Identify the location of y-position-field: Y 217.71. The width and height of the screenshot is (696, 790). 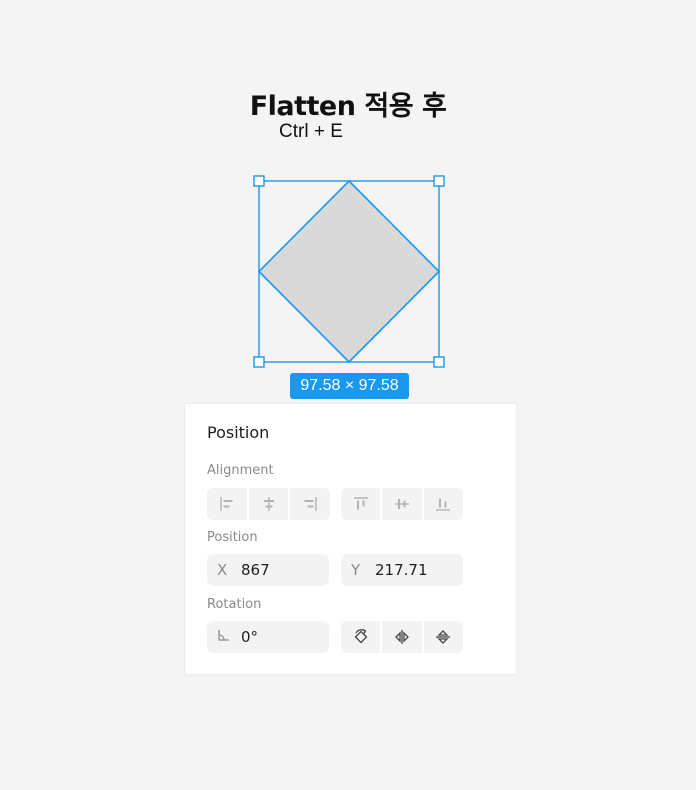
(402, 570).